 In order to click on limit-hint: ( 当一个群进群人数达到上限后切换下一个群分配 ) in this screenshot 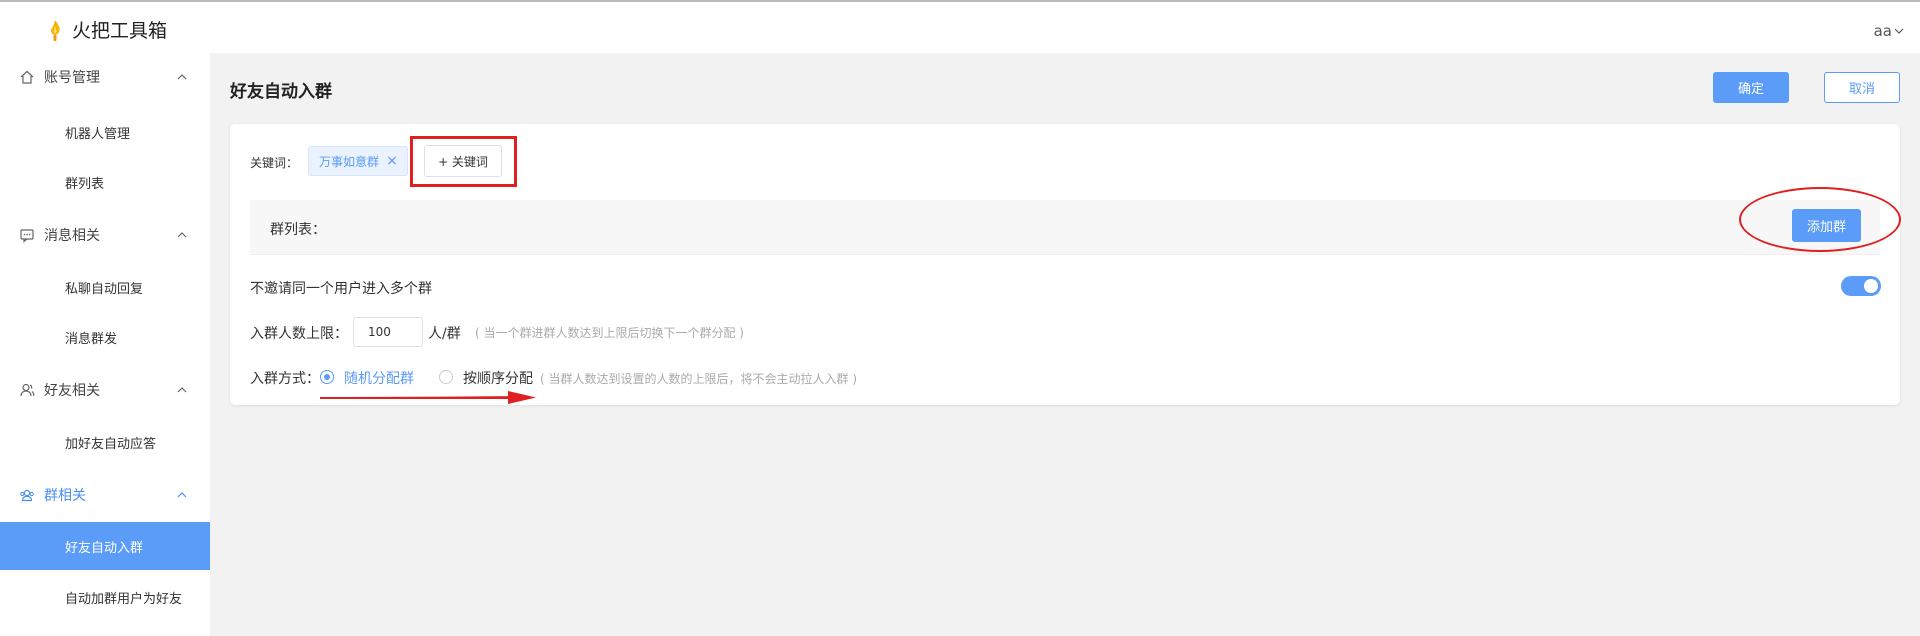, I will do `click(609, 333)`.